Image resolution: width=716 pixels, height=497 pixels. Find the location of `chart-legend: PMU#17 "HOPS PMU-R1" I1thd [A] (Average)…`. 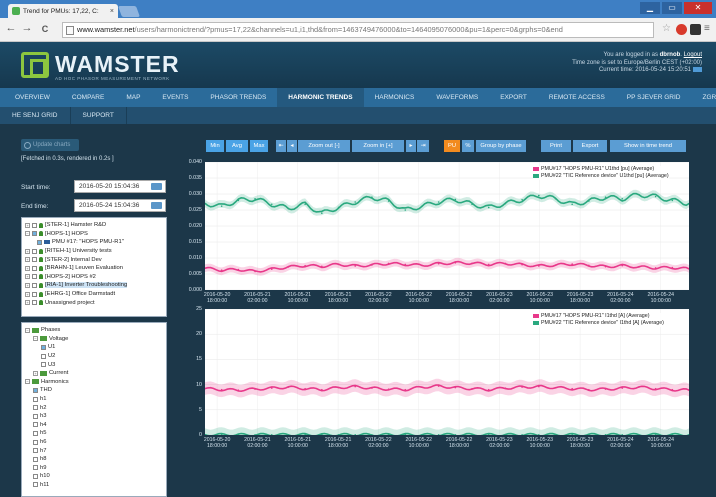

chart-legend: PMU#17 "HOPS PMU-R1" I1thd [A] (Average)… is located at coordinates (598, 320).